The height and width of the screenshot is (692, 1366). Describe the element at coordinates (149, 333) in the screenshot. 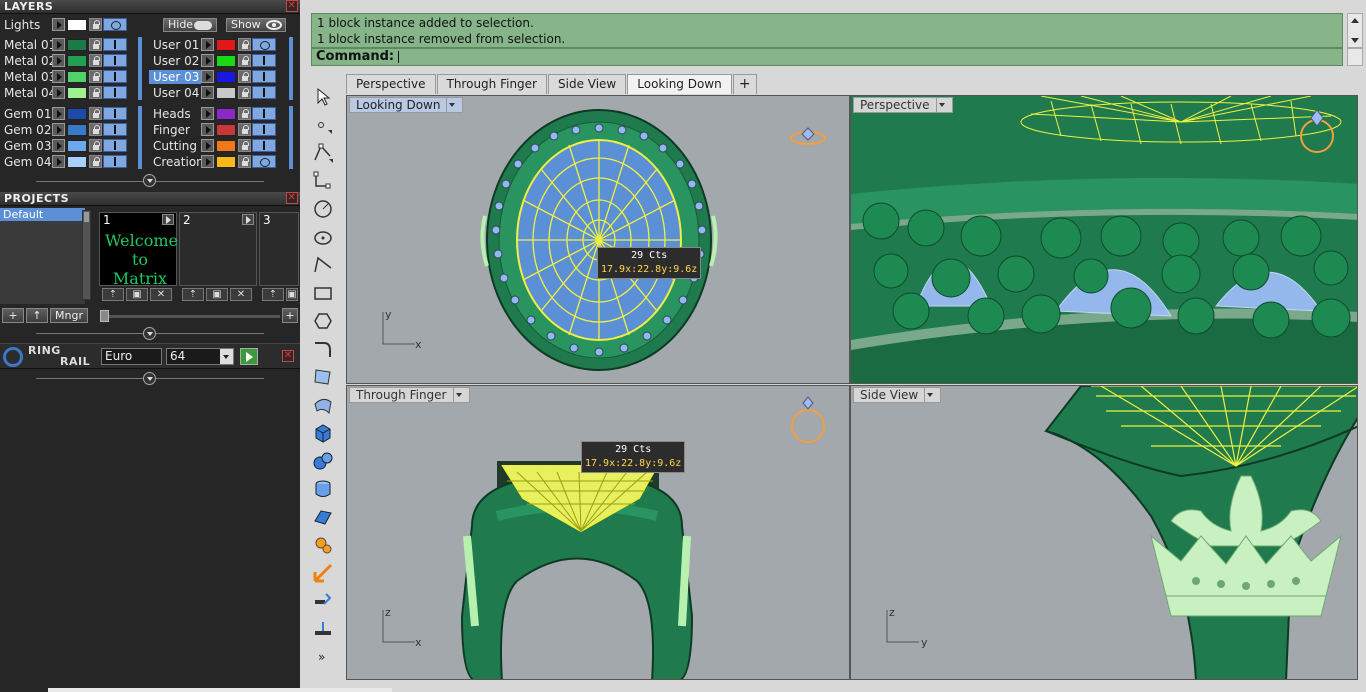

I see `projects-collapse-icon` at that location.